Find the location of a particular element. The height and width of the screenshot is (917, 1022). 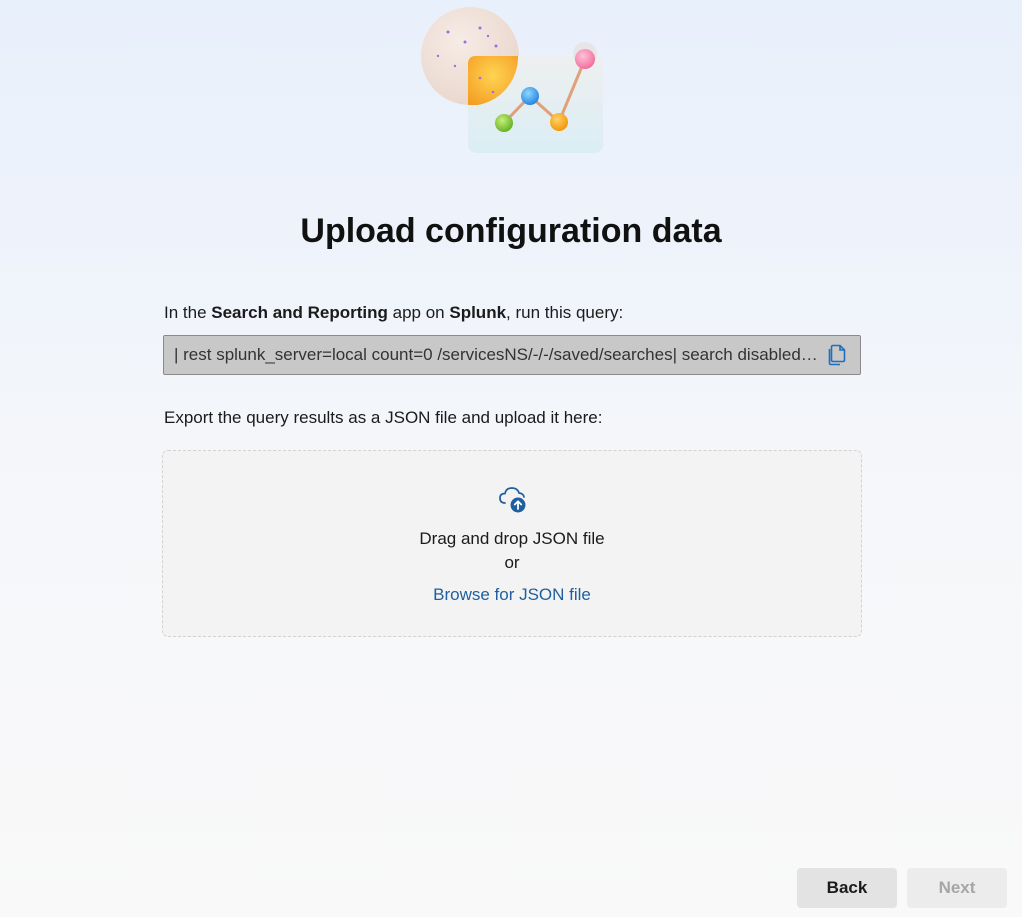

app-name: Search and Reporting is located at coordinates (299, 312).